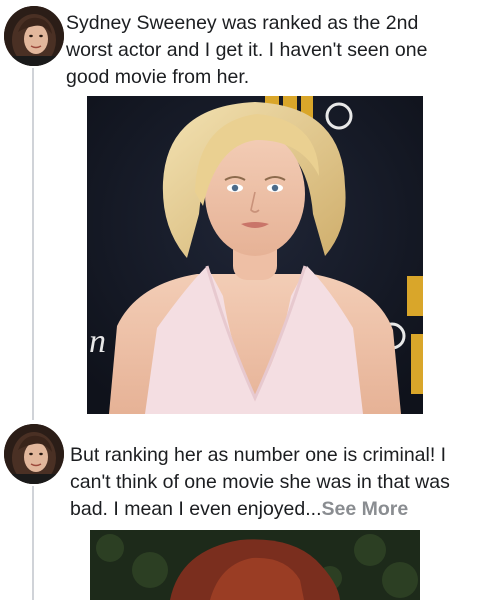  I want to click on post-photo, so click(255, 565).